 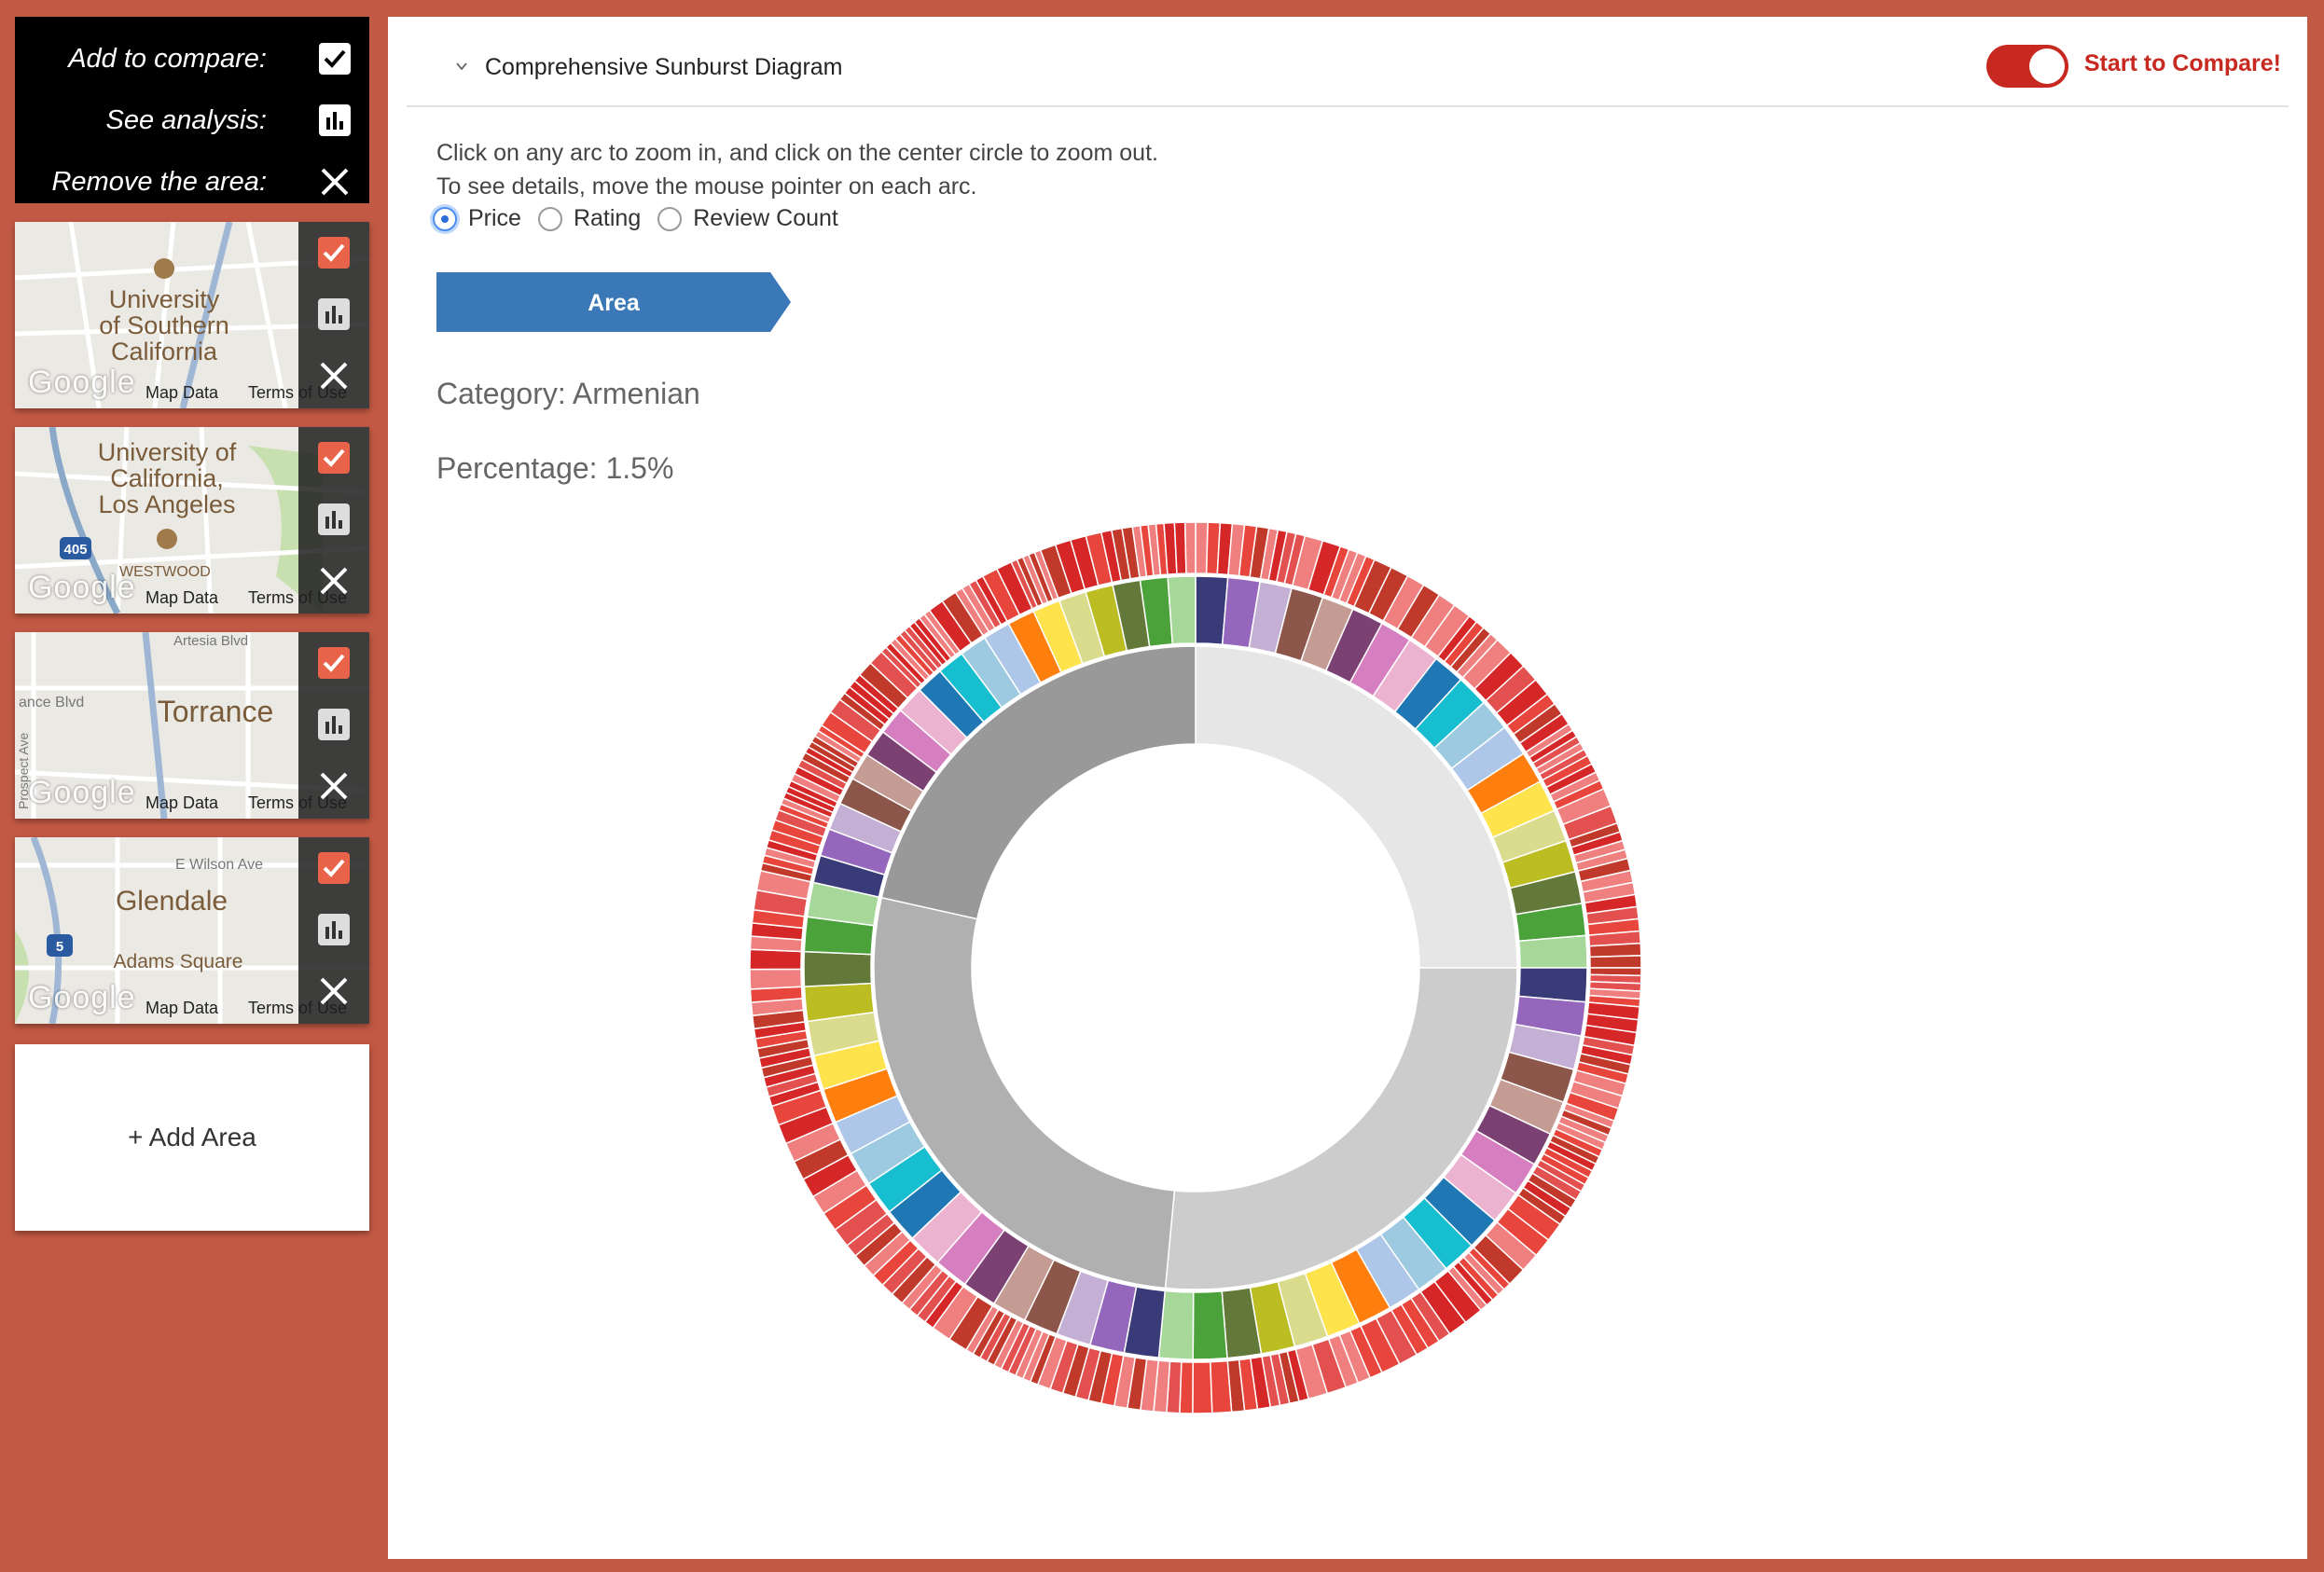 What do you see at coordinates (178, 961) in the screenshot?
I see `map-neighborhood-label: Adams Square` at bounding box center [178, 961].